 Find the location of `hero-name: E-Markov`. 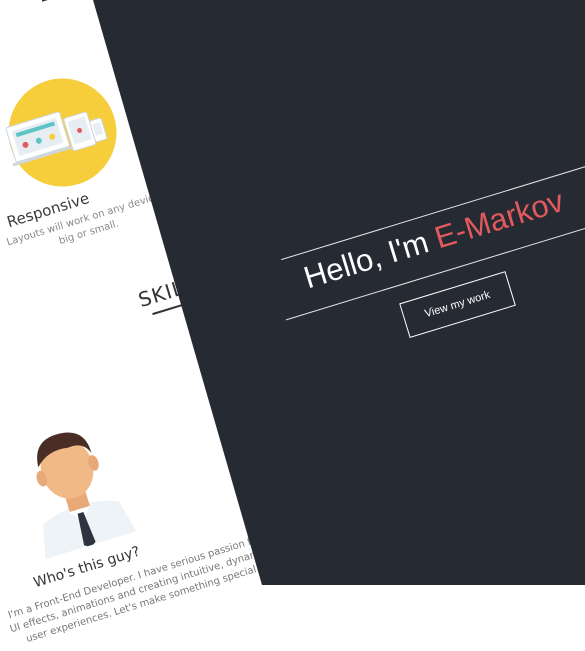

hero-name: E-Markov is located at coordinates (499, 219).